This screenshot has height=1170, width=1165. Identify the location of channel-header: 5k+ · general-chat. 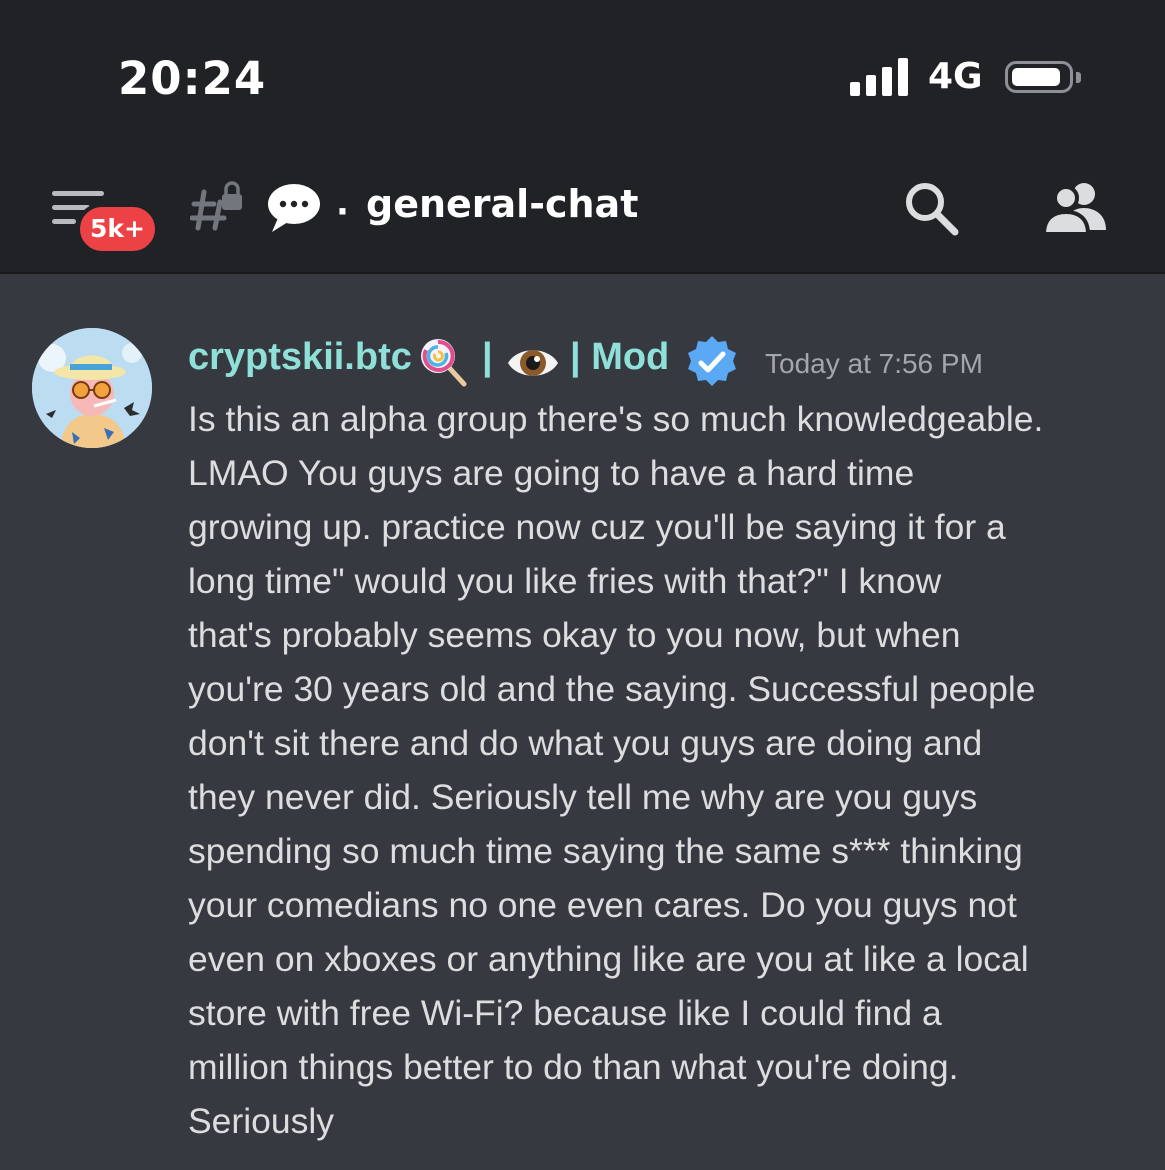
(582, 212).